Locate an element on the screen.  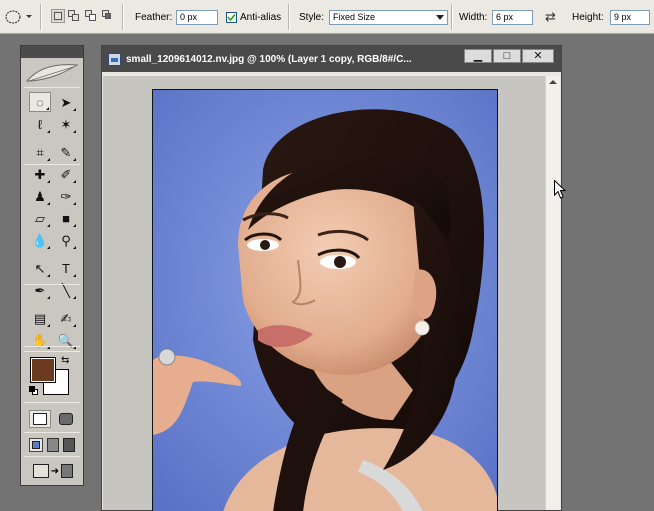
hand-icon: ✋ is located at coordinates (40, 340).